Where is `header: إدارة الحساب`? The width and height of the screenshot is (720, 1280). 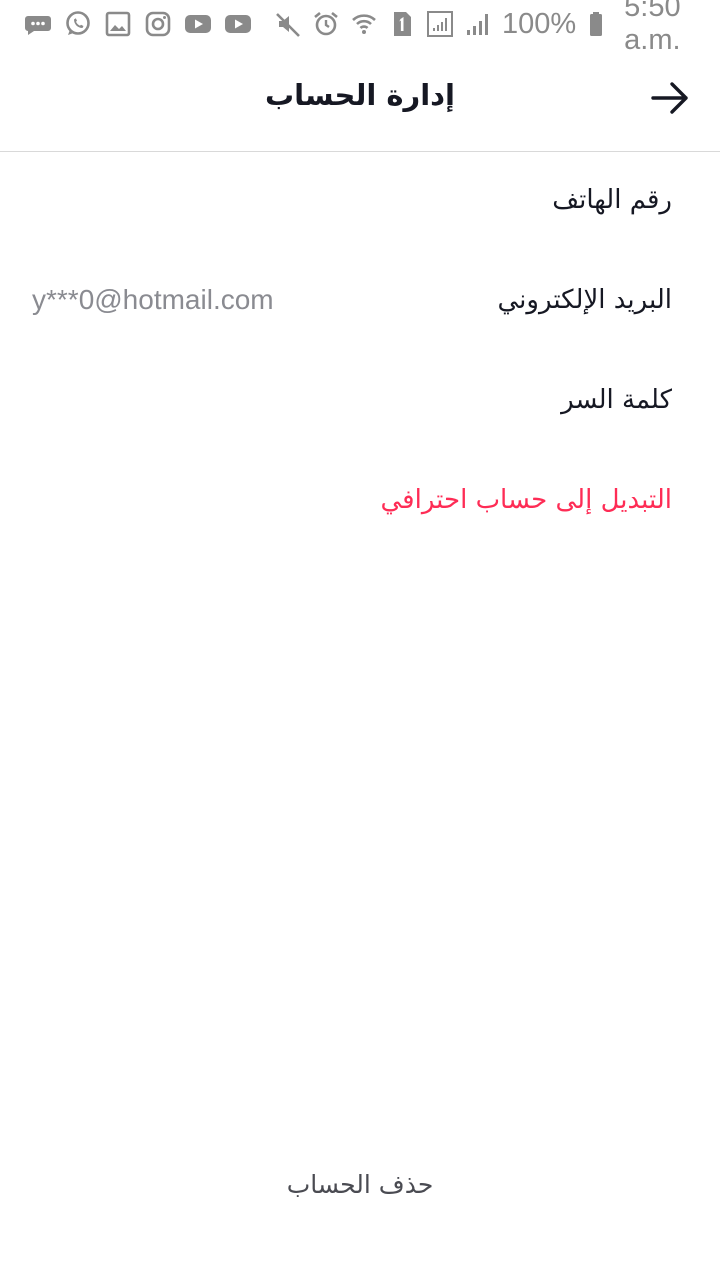 header: إدارة الحساب is located at coordinates (360, 100).